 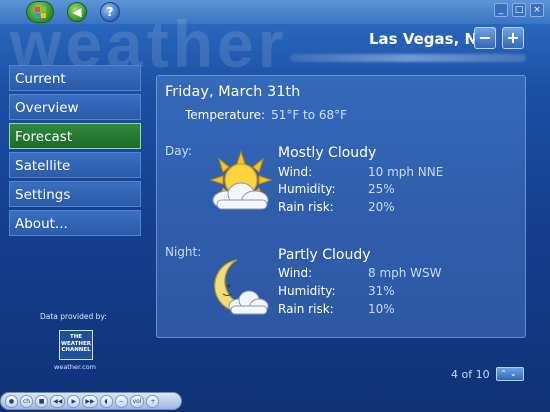 What do you see at coordinates (537, 10) in the screenshot?
I see `close-button: ×` at bounding box center [537, 10].